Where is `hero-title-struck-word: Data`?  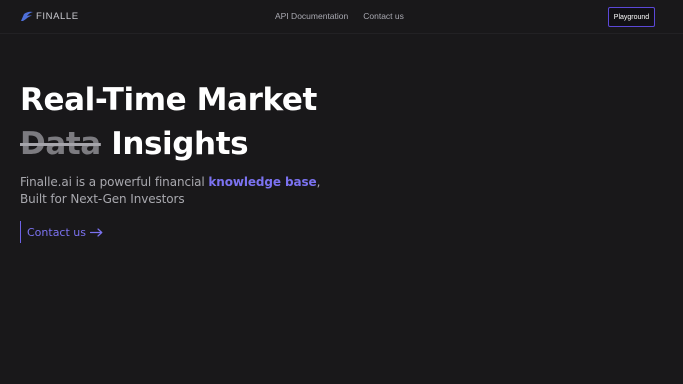
hero-title-struck-word: Data is located at coordinates (60, 144).